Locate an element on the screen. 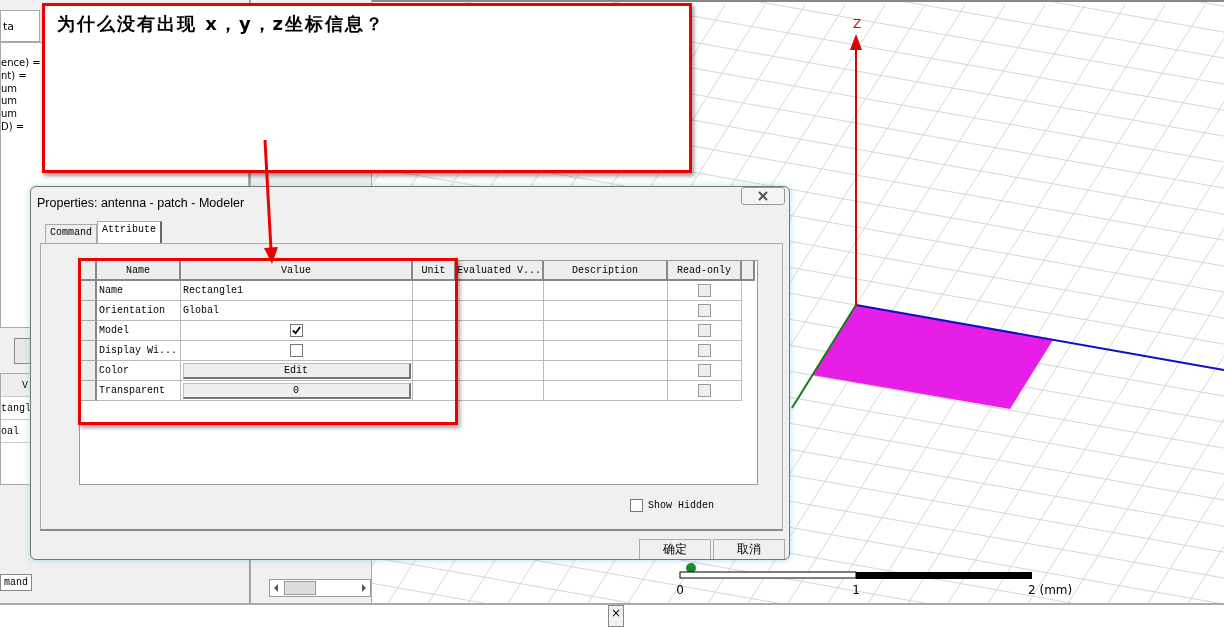 This screenshot has width=1224, height=627. close-icon is located at coordinates (763, 196).